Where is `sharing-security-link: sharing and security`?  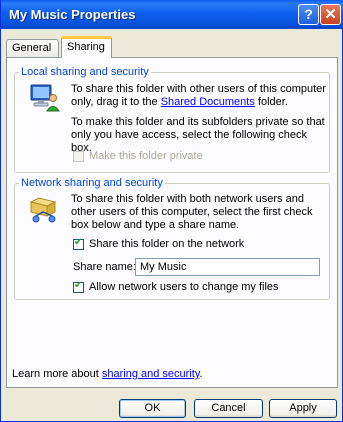
sharing-security-link: sharing and security is located at coordinates (151, 374).